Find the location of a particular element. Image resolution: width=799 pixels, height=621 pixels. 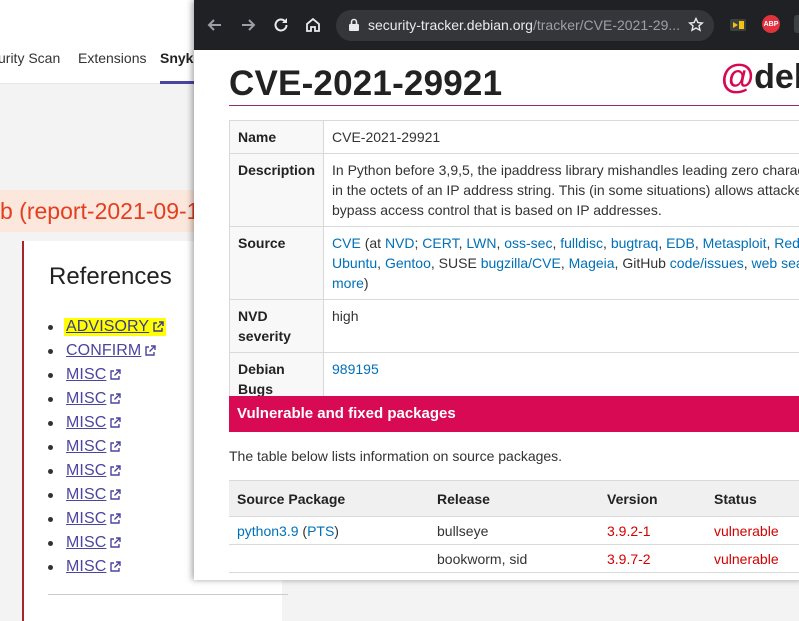

source-link: Metasploit is located at coordinates (735, 243).